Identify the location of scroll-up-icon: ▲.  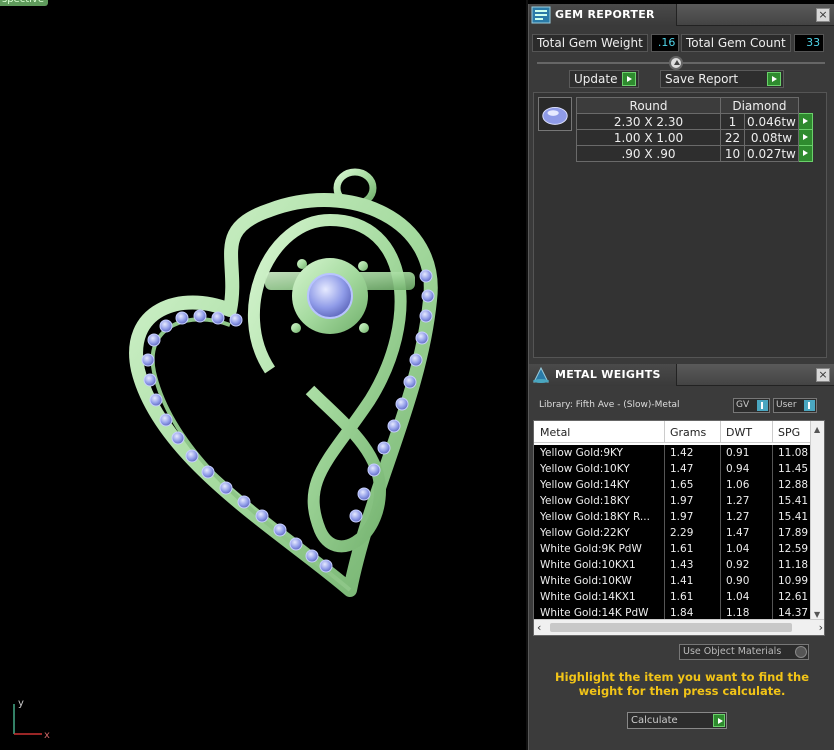
(817, 429).